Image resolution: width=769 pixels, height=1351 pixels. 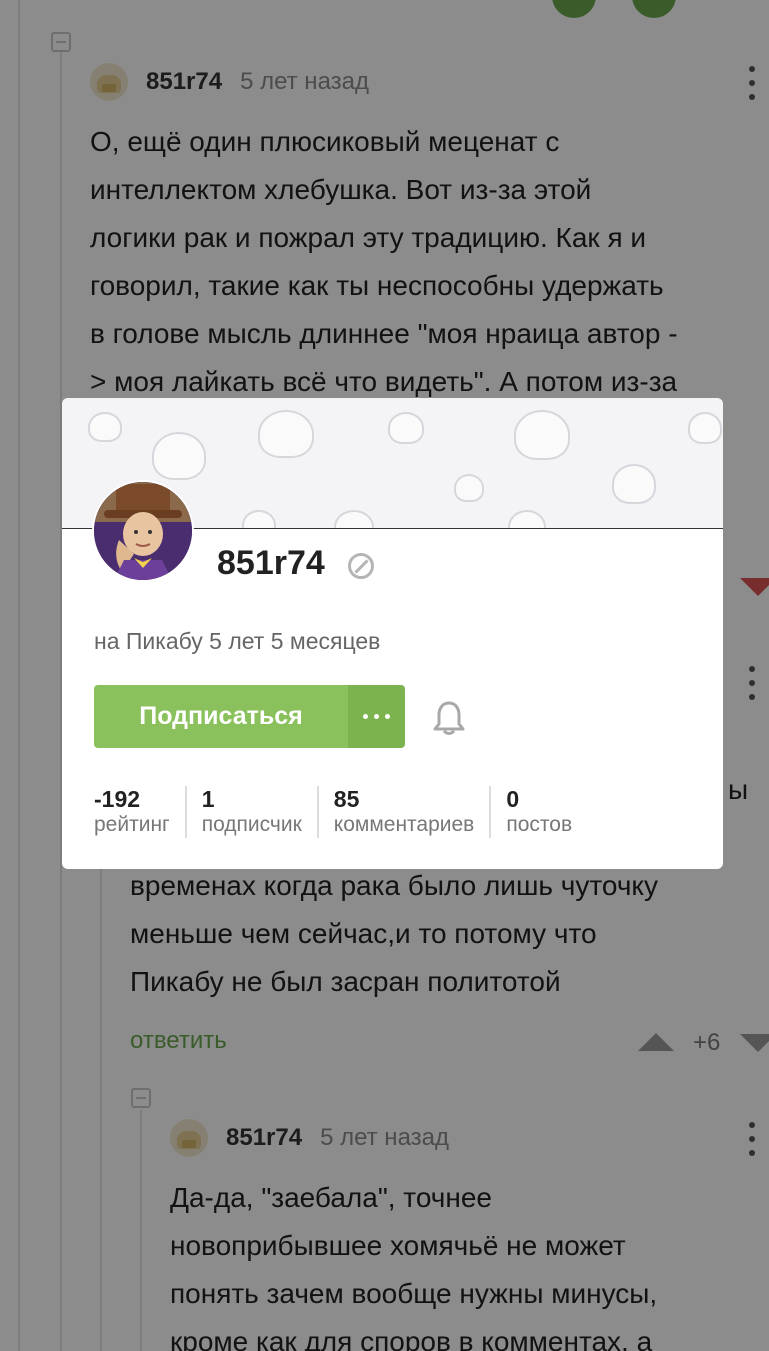 I want to click on profile-username: 851r74, so click(x=271, y=563).